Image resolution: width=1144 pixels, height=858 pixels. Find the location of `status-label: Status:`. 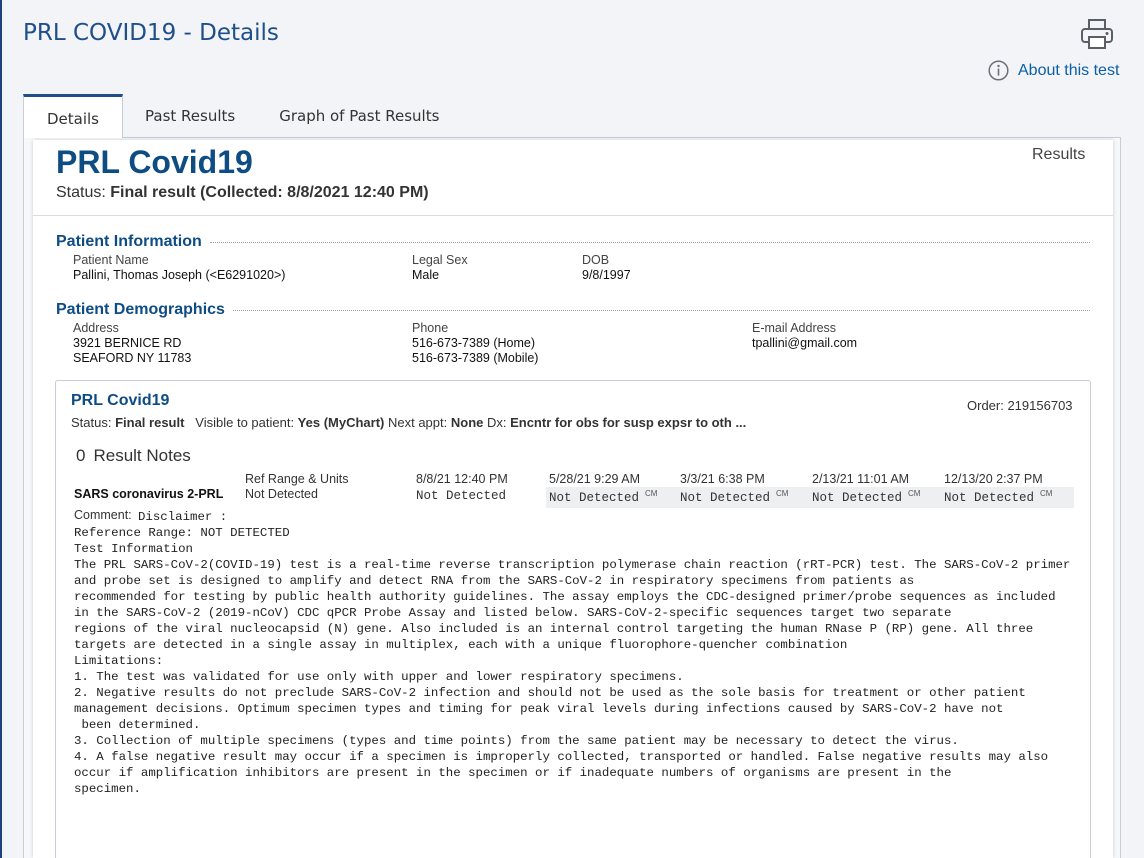

status-label: Status: is located at coordinates (93, 422).